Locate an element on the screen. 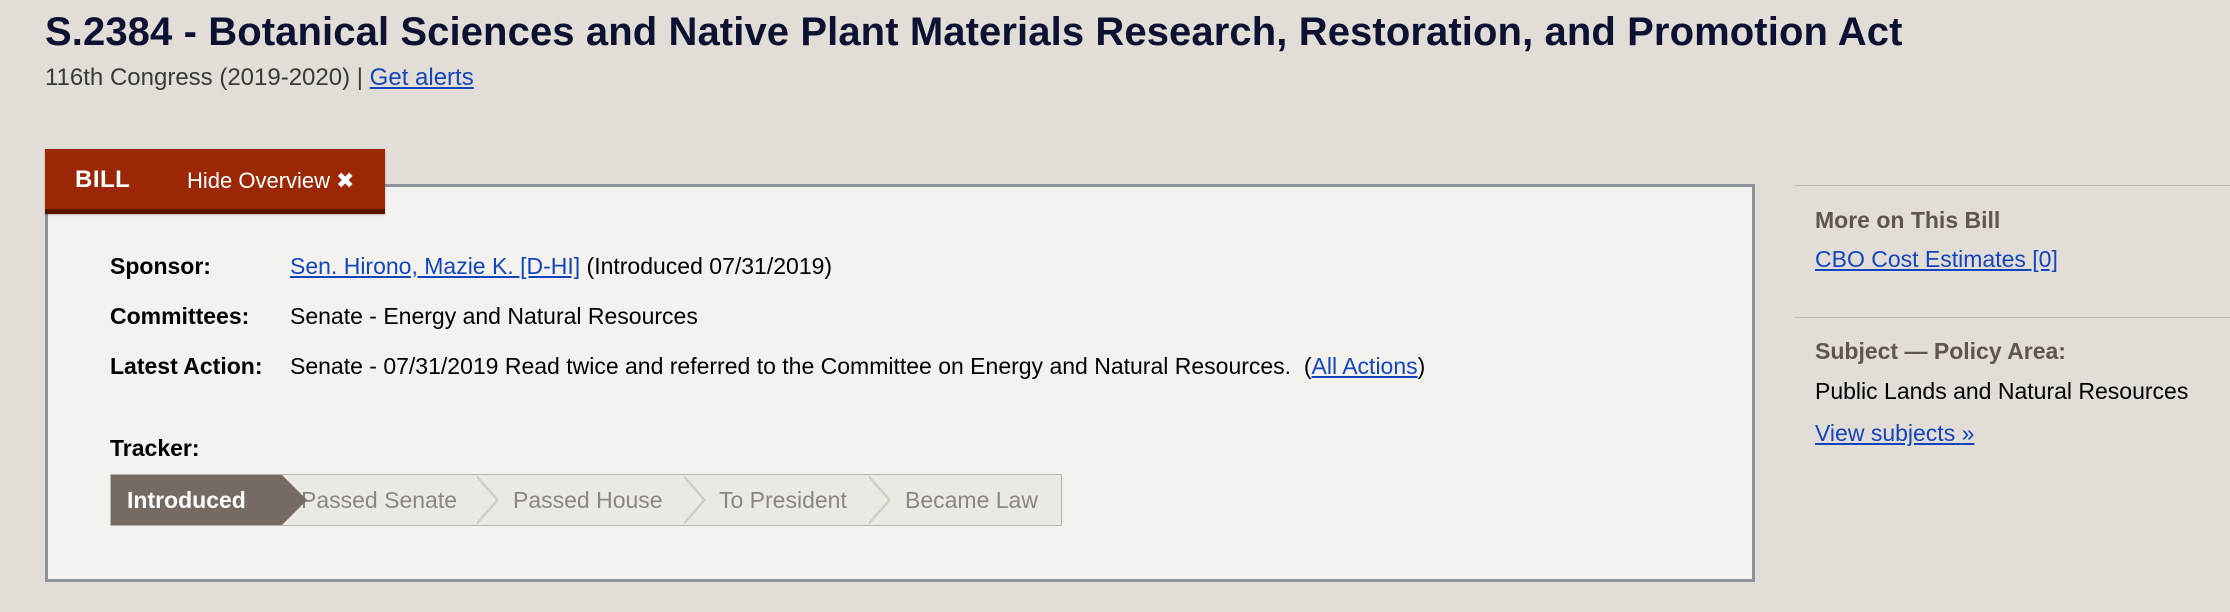  committees-value: Senate - Energy and Natural Resources is located at coordinates (494, 316).